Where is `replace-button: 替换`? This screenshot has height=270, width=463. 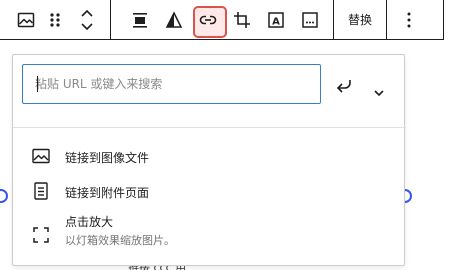 replace-button: 替换 is located at coordinates (360, 19).